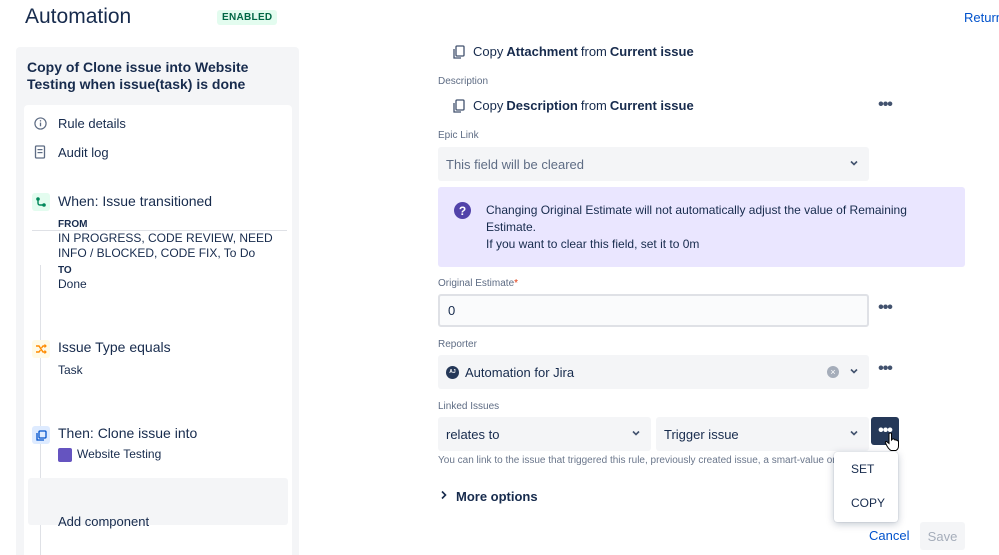 The image size is (999, 555). What do you see at coordinates (135, 201) in the screenshot?
I see `trigger-title: When: Issue transitioned` at bounding box center [135, 201].